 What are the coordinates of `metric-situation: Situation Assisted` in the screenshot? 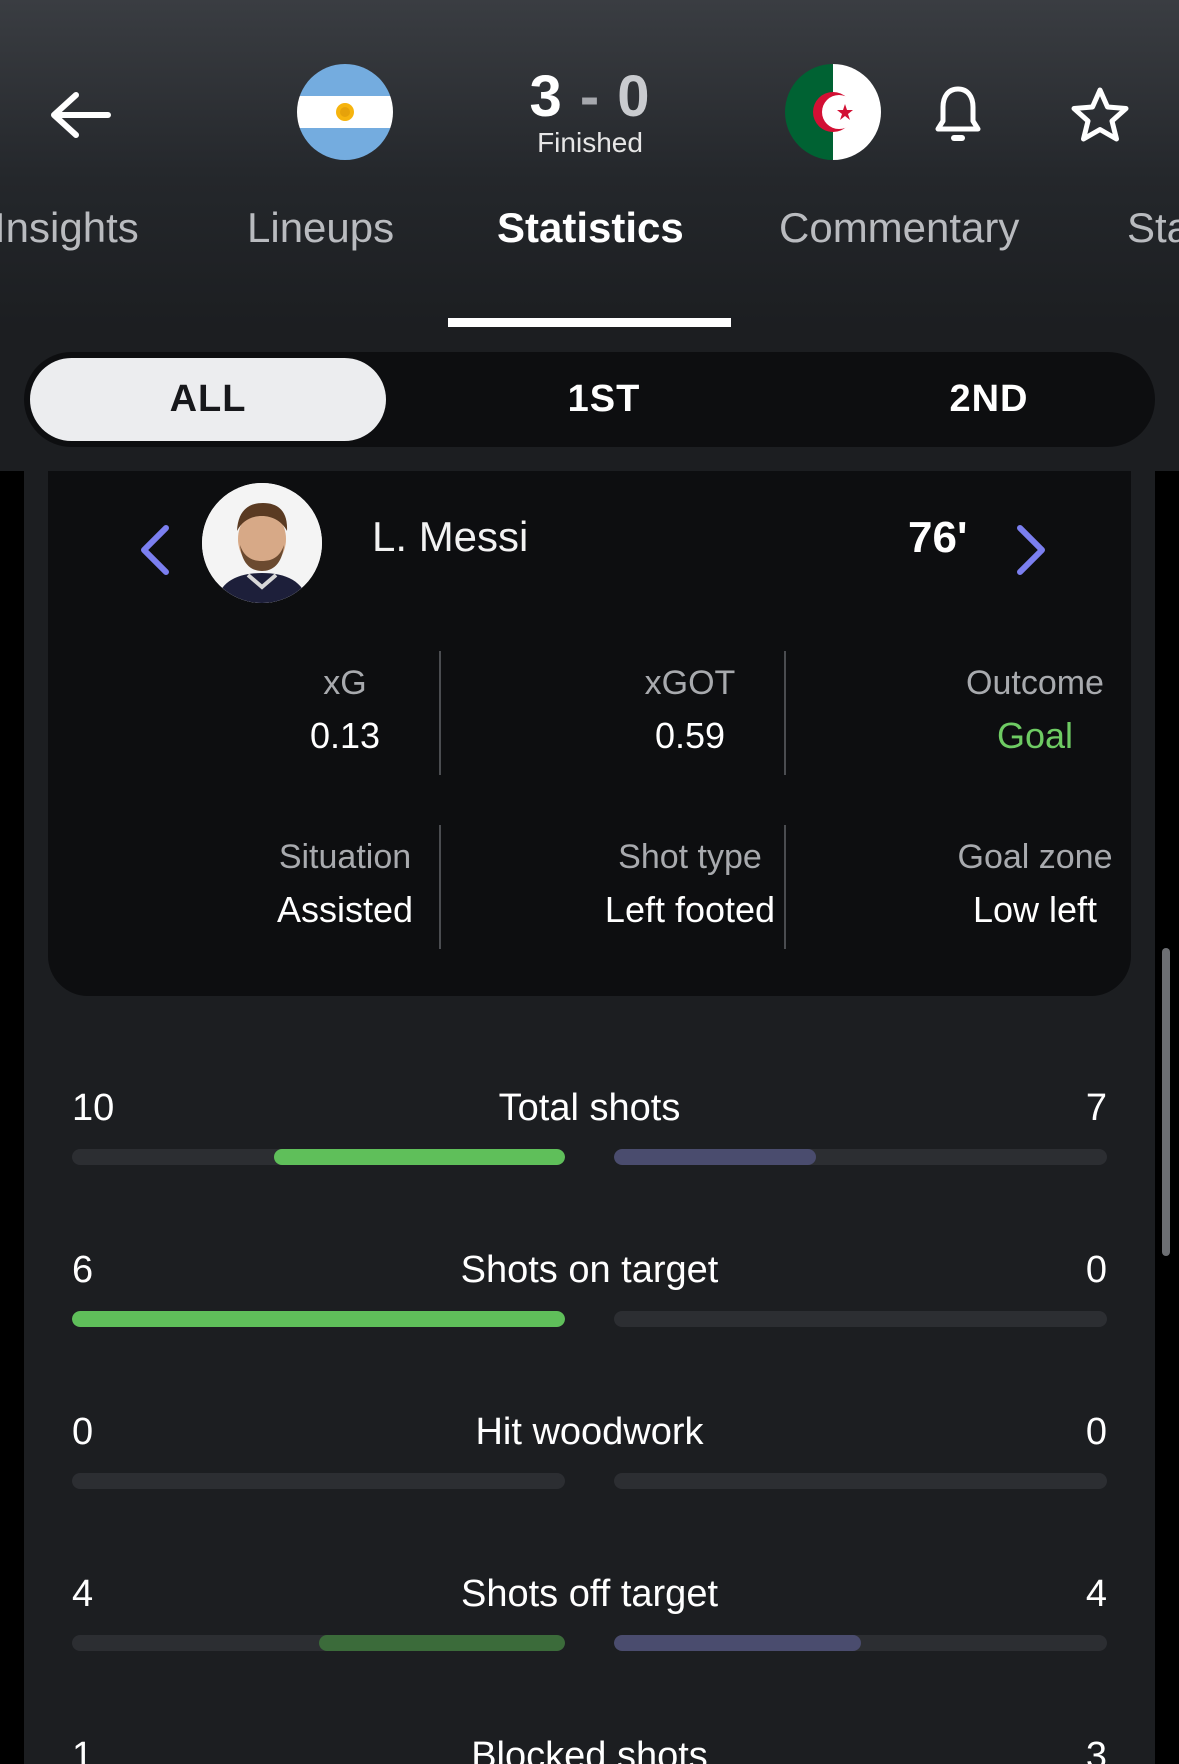 It's located at (345, 884).